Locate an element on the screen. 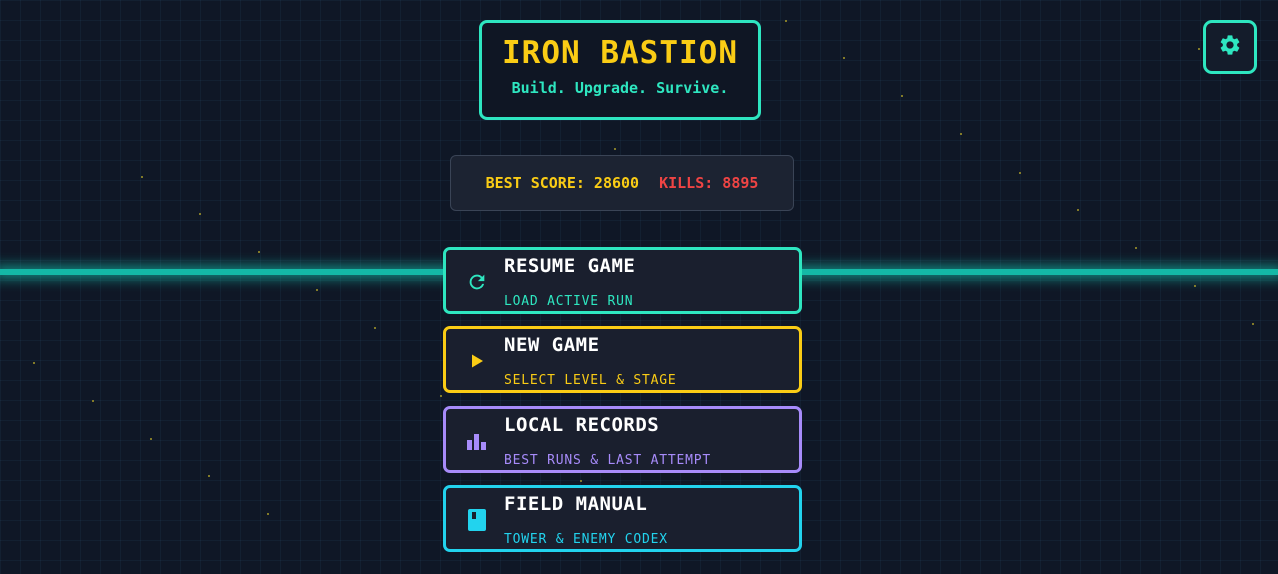 The width and height of the screenshot is (1278, 574). menu-item-label: LOCAL RECORDS is located at coordinates (582, 425).